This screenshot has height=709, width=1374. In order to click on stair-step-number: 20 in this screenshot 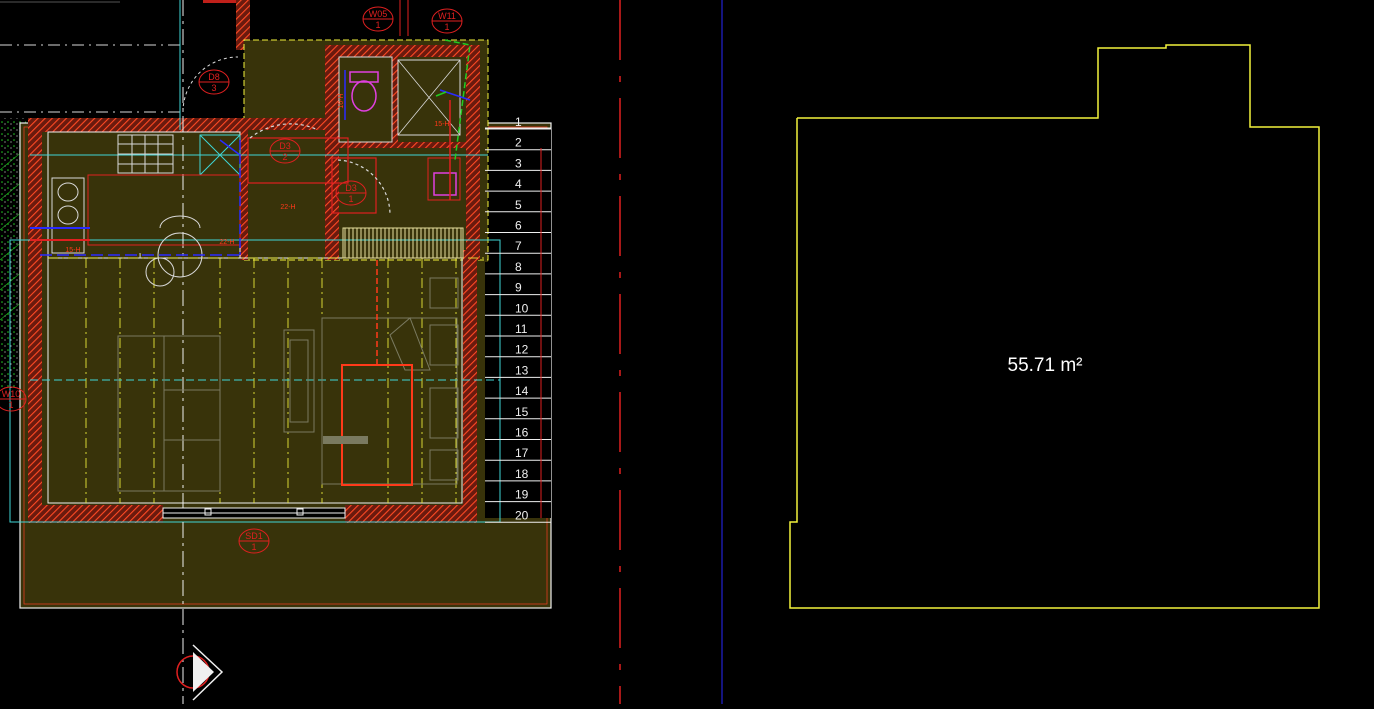, I will do `click(522, 515)`.